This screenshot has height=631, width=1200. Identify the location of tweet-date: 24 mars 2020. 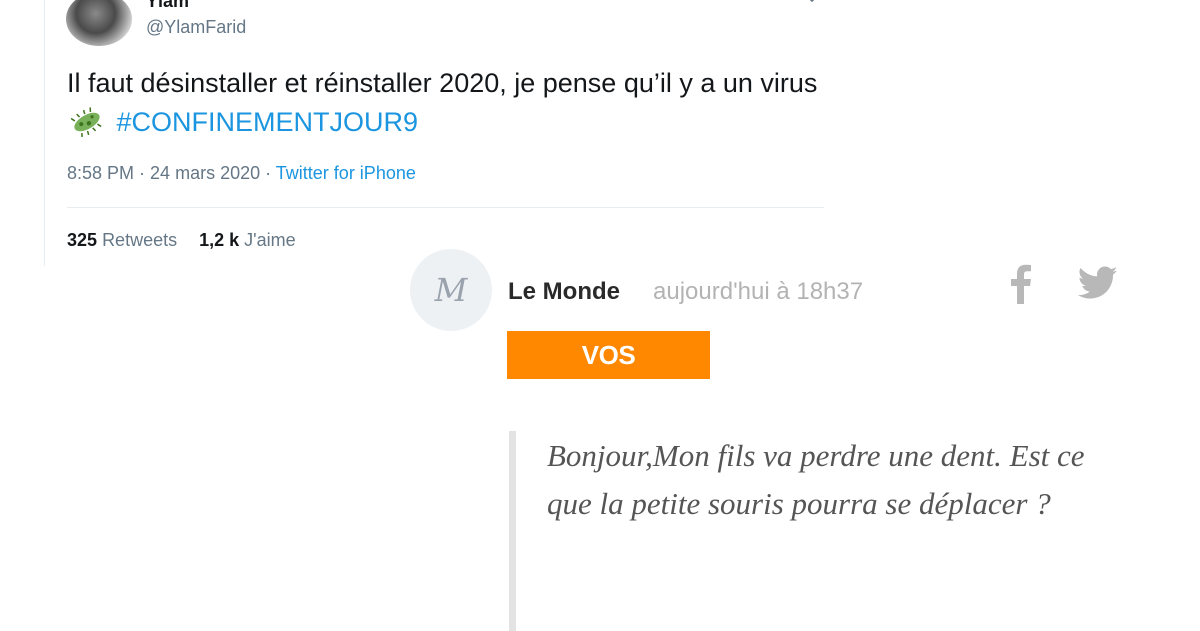
(205, 173).